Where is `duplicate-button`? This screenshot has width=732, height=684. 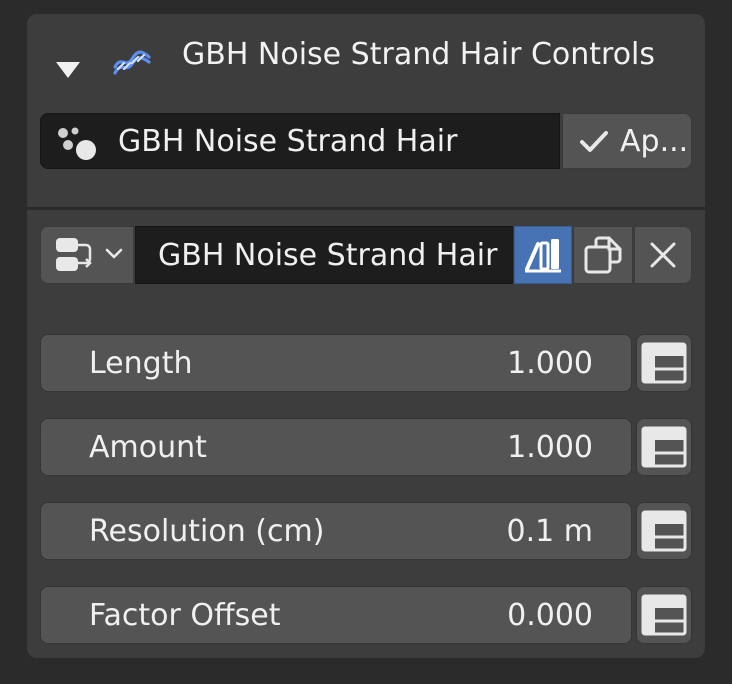 duplicate-button is located at coordinates (603, 255).